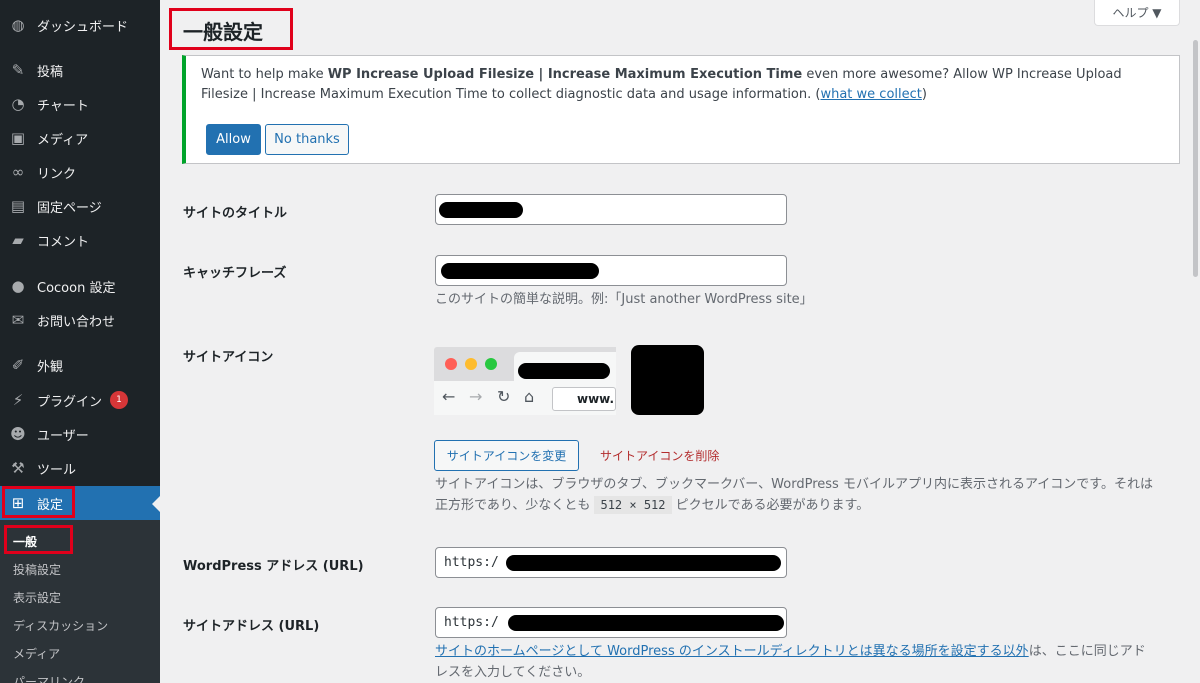 The height and width of the screenshot is (683, 1200). Describe the element at coordinates (50, 367) in the screenshot. I see `sidebar-item-label: 外観` at that location.